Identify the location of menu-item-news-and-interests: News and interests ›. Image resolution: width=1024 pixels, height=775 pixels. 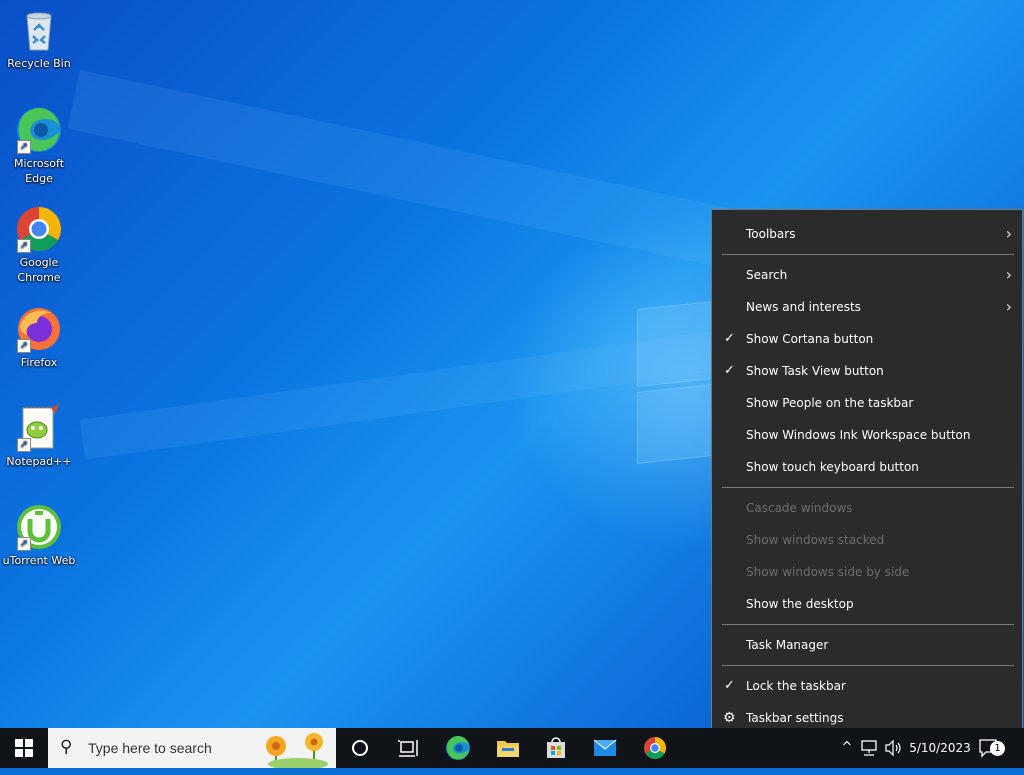
(867, 307).